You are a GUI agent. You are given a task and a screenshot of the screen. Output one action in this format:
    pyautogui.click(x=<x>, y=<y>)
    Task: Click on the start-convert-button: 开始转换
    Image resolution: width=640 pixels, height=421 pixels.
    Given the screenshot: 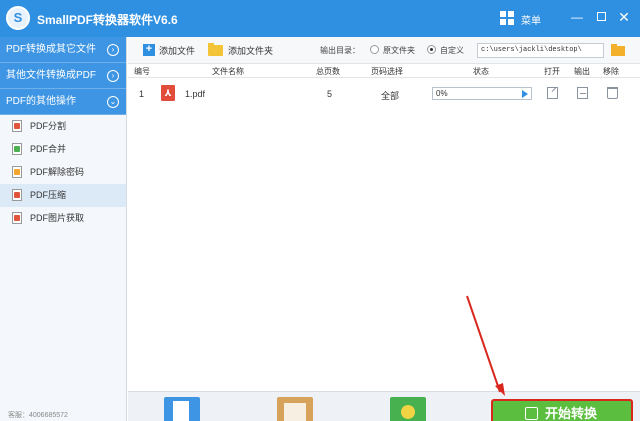 What is the action you would take?
    pyautogui.click(x=562, y=410)
    